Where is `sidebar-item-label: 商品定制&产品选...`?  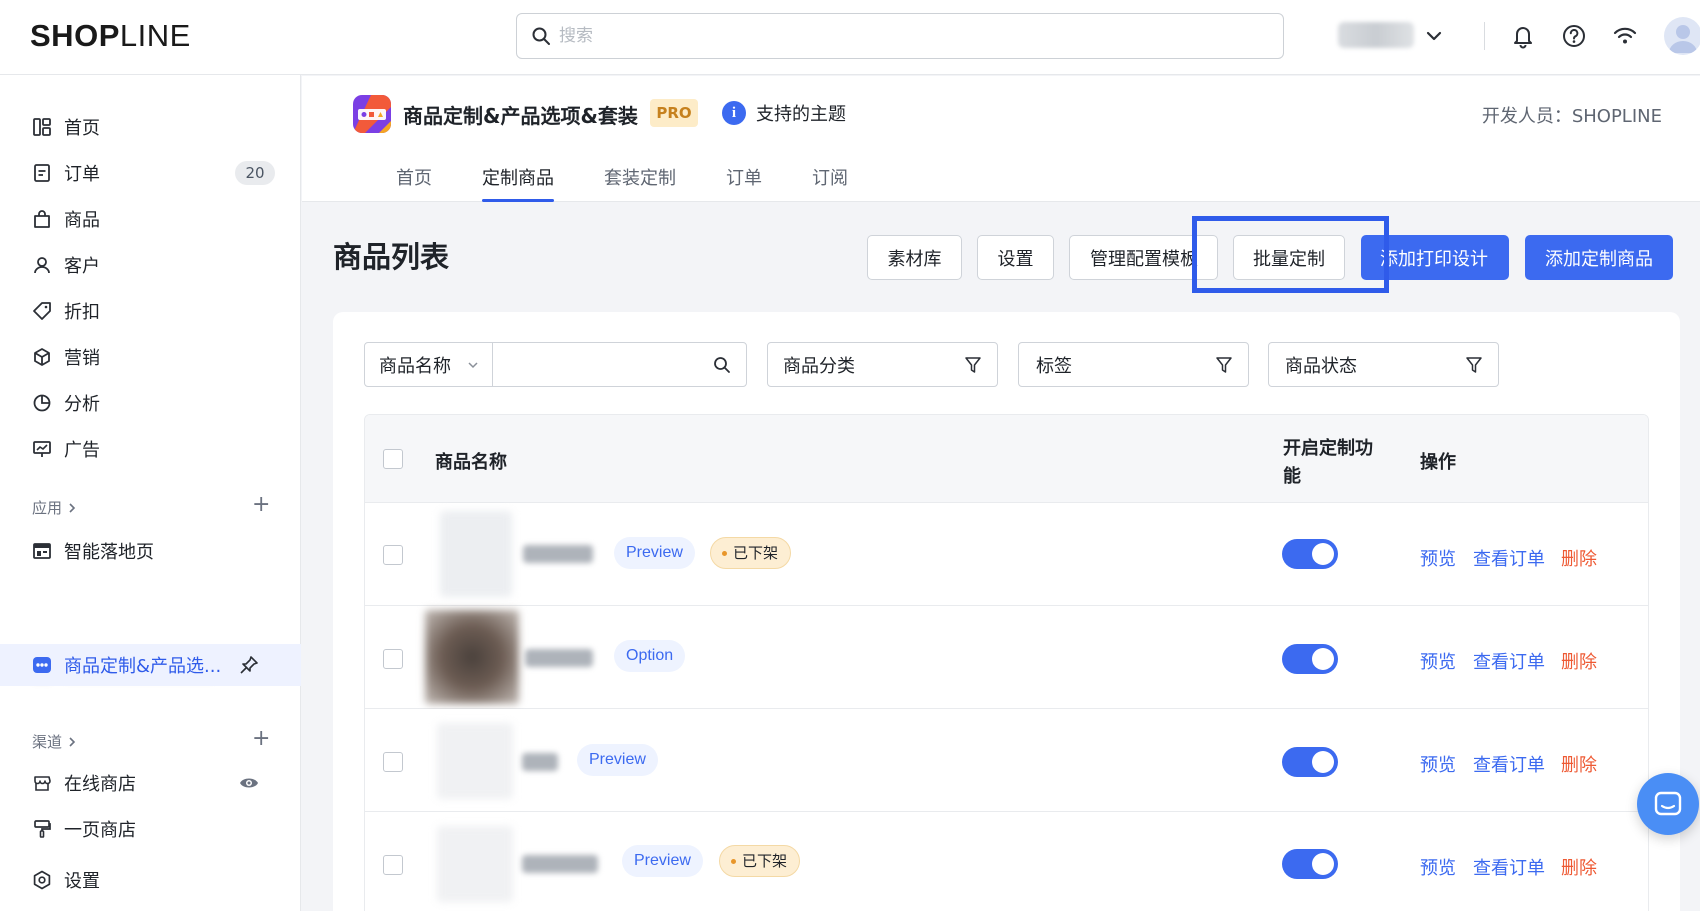
sidebar-item-label: 商品定制&产品选... is located at coordinates (143, 666).